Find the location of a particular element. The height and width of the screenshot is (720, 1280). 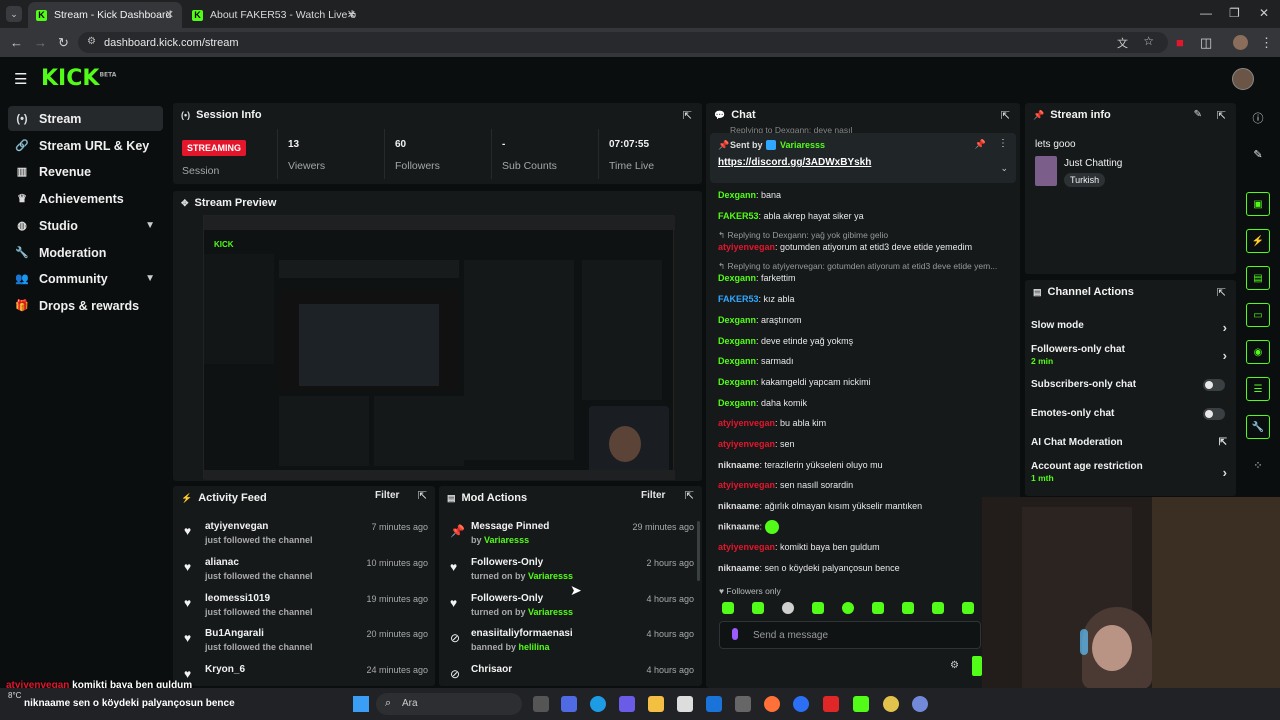

chat-icon: ▭ is located at coordinates (1258, 315).